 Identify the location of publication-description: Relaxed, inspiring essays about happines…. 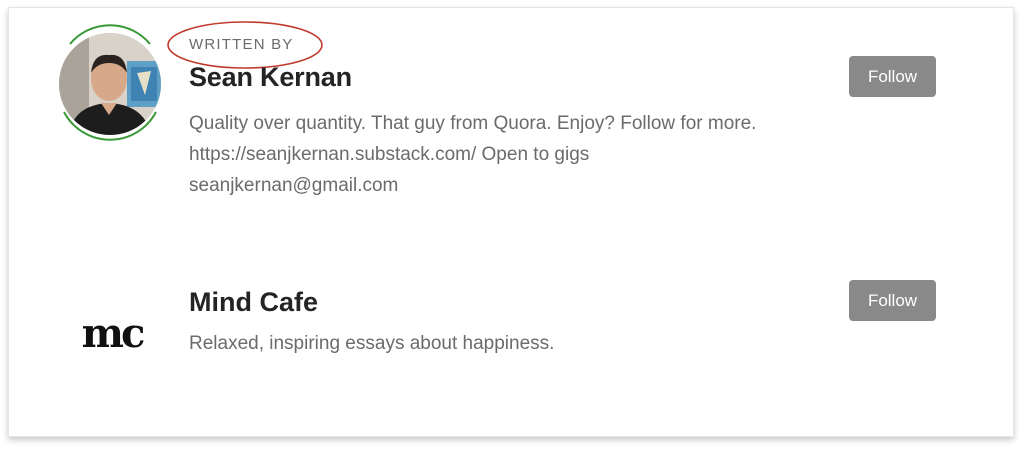
(372, 343).